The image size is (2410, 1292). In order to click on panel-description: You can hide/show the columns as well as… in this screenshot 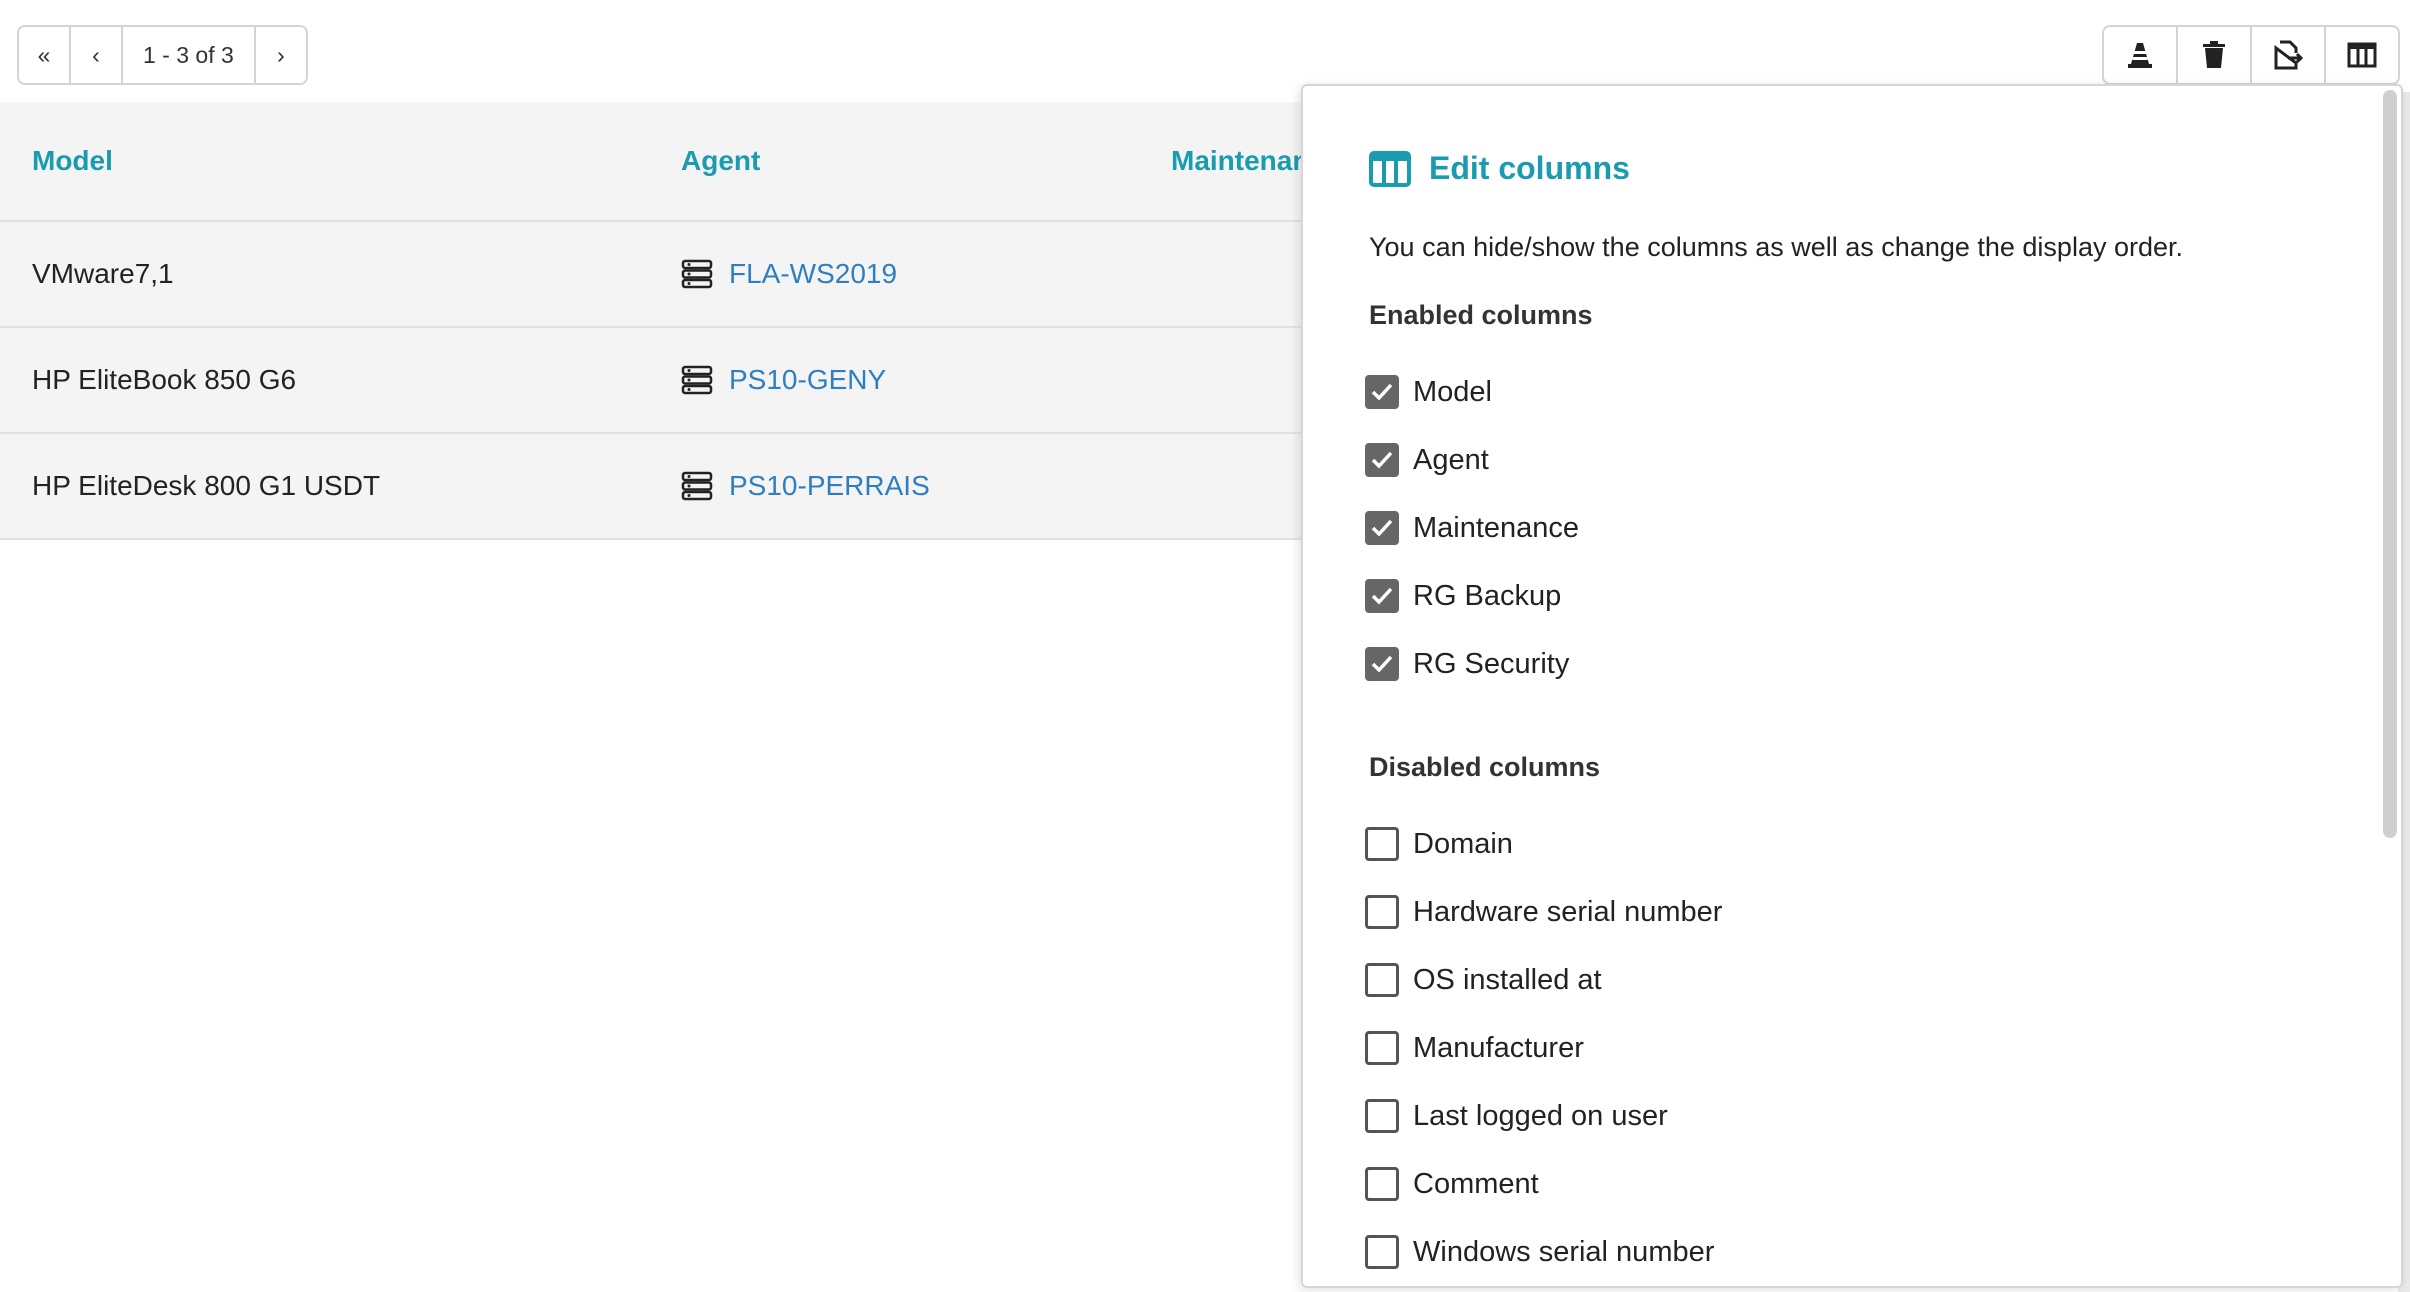, I will do `click(1776, 247)`.